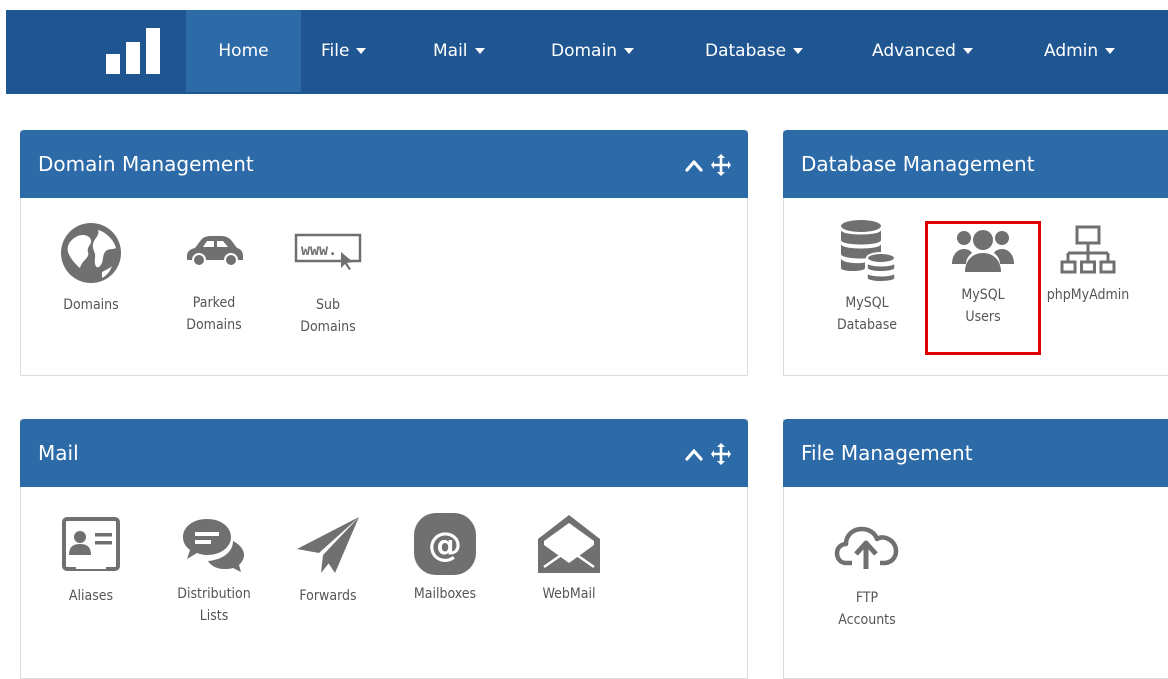 This screenshot has height=679, width=1168. I want to click on nav-database: Database, so click(754, 51).